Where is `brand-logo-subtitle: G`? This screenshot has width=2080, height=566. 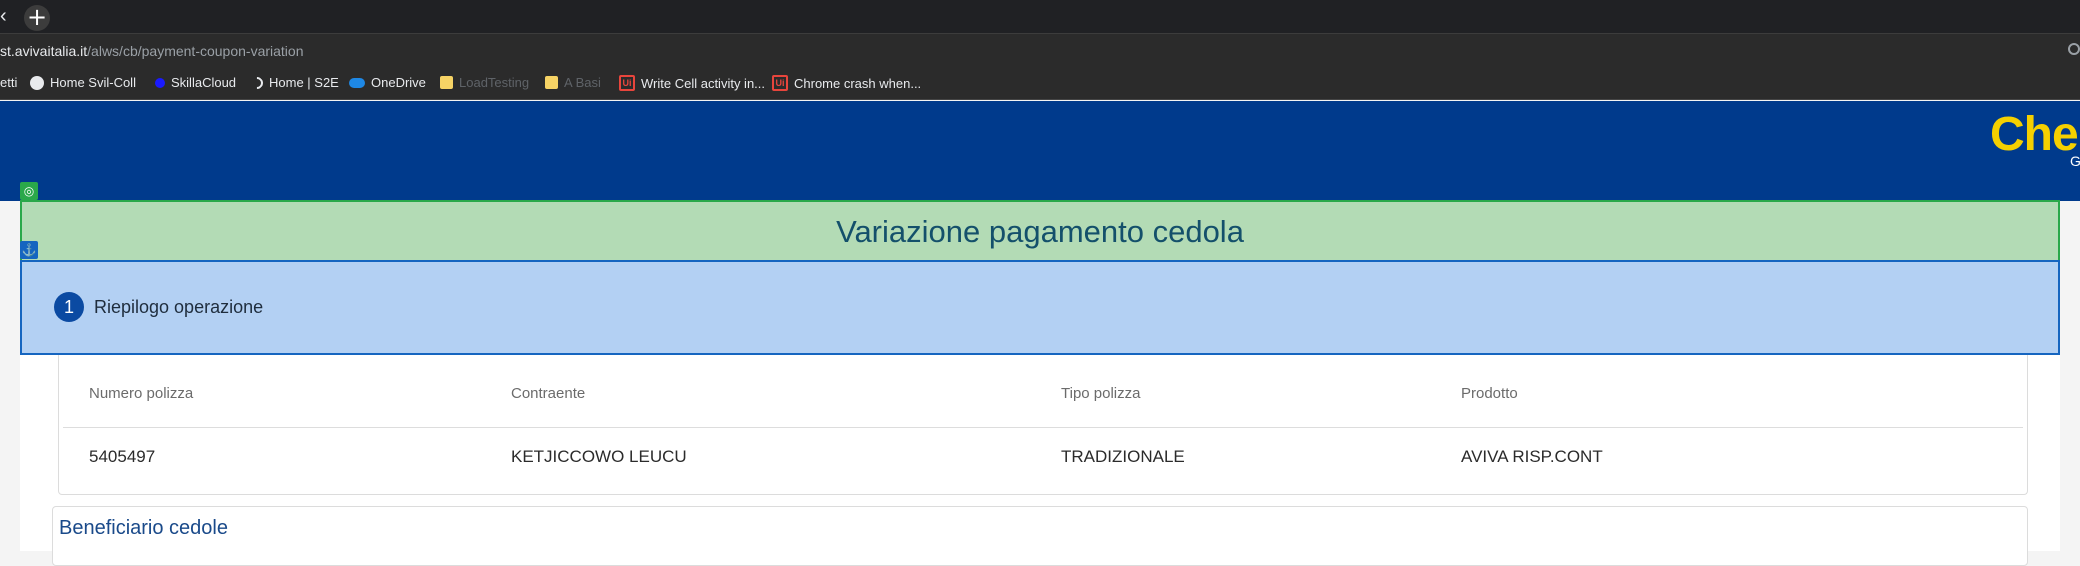 brand-logo-subtitle: G is located at coordinates (2075, 161).